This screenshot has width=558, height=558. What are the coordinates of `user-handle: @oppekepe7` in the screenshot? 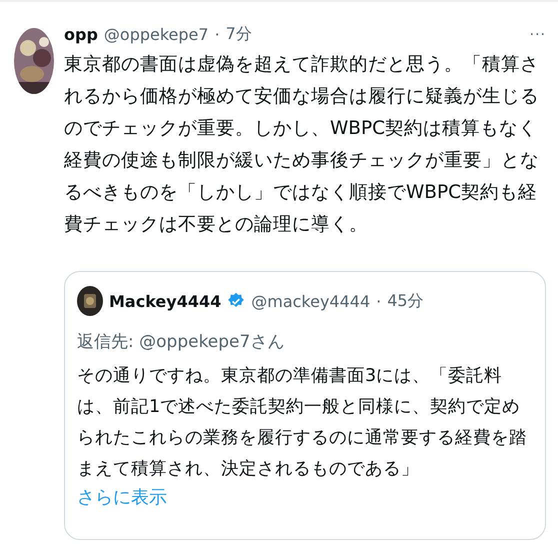 It's located at (156, 34).